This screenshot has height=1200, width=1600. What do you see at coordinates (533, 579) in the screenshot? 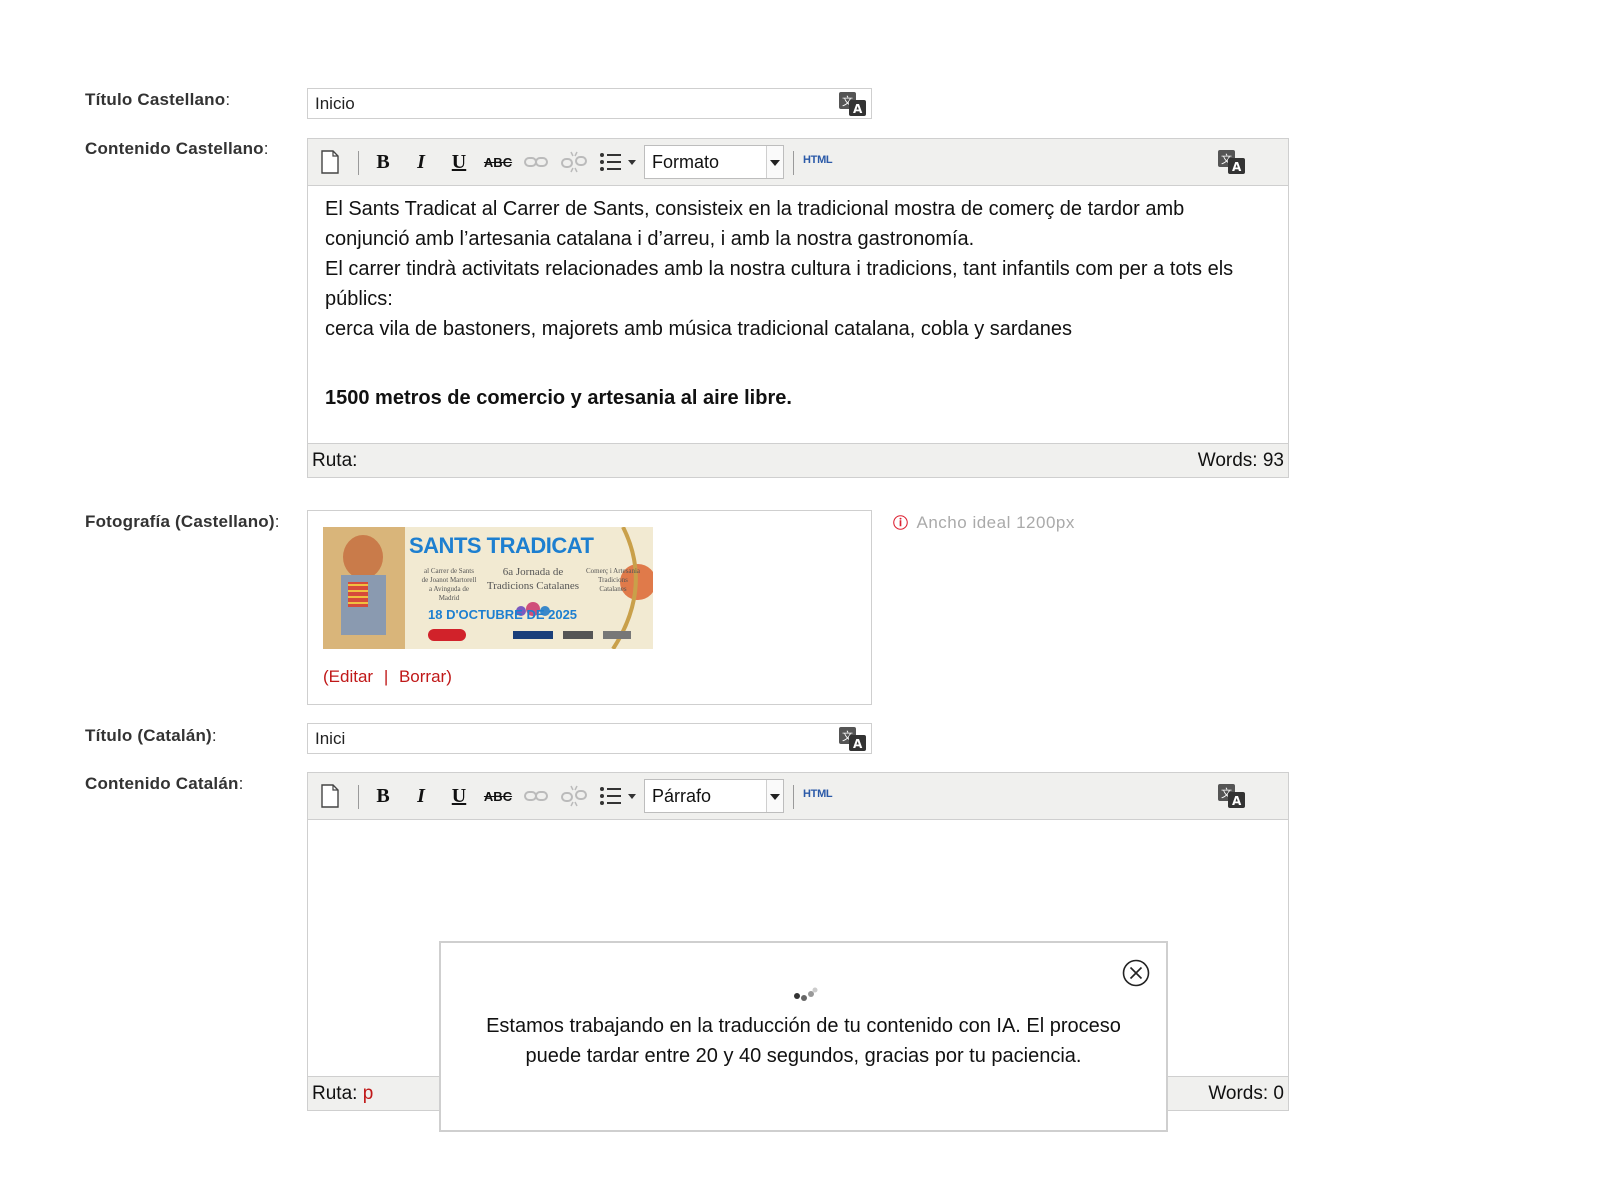
I see `banner-center-text: 6a Jornada de Tradicions Catalanes` at bounding box center [533, 579].